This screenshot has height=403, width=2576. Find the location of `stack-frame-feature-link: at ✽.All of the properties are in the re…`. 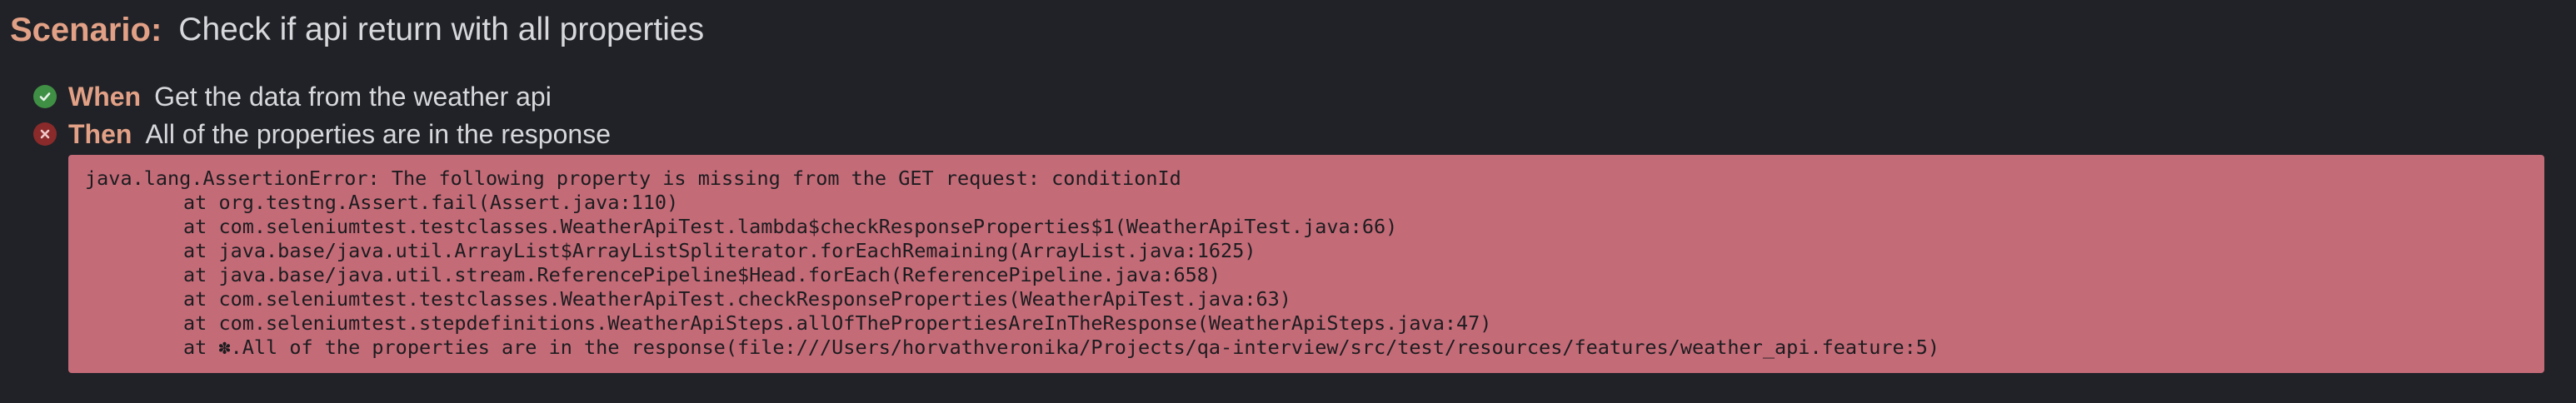

stack-frame-feature-link: at ✽.All of the properties are in the re… is located at coordinates (1061, 347).